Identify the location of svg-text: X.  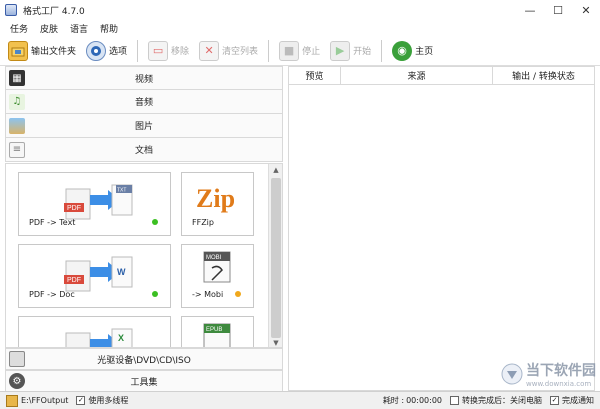
(121, 338).